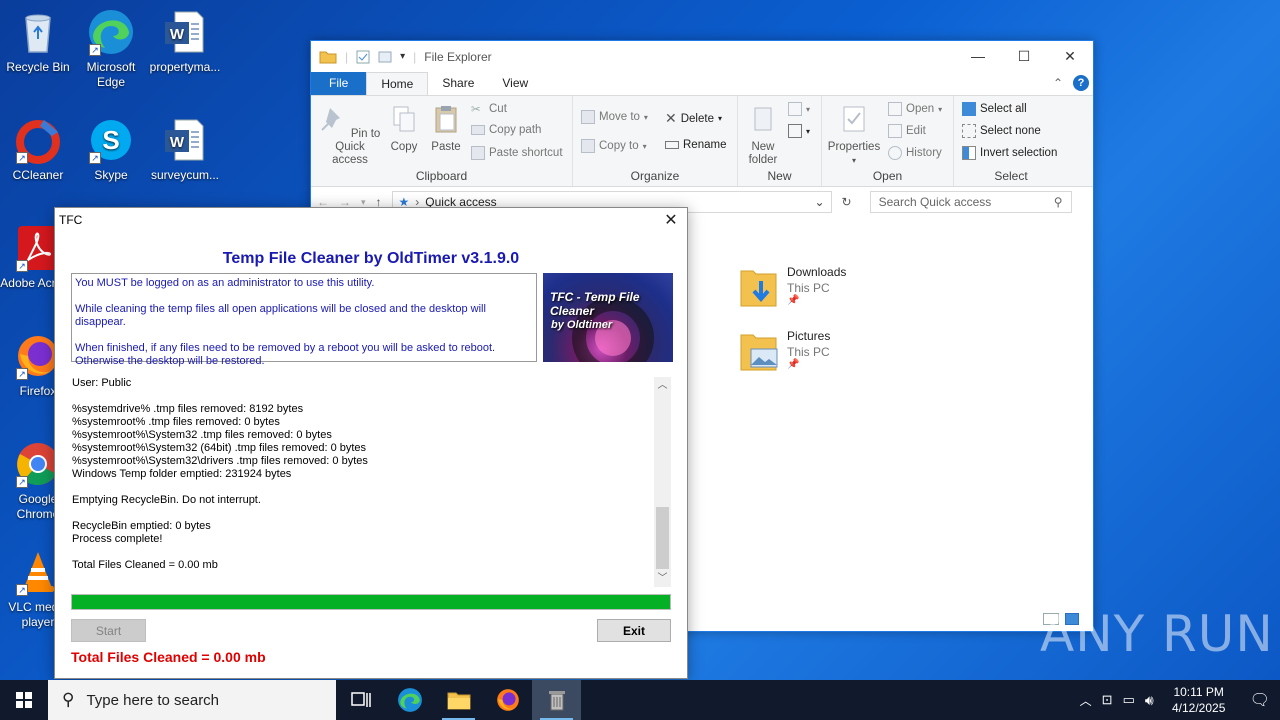 Image resolution: width=1280 pixels, height=720 pixels. I want to click on desktop-icon-ccleaner: ↗ CCleaner, so click(38, 149).